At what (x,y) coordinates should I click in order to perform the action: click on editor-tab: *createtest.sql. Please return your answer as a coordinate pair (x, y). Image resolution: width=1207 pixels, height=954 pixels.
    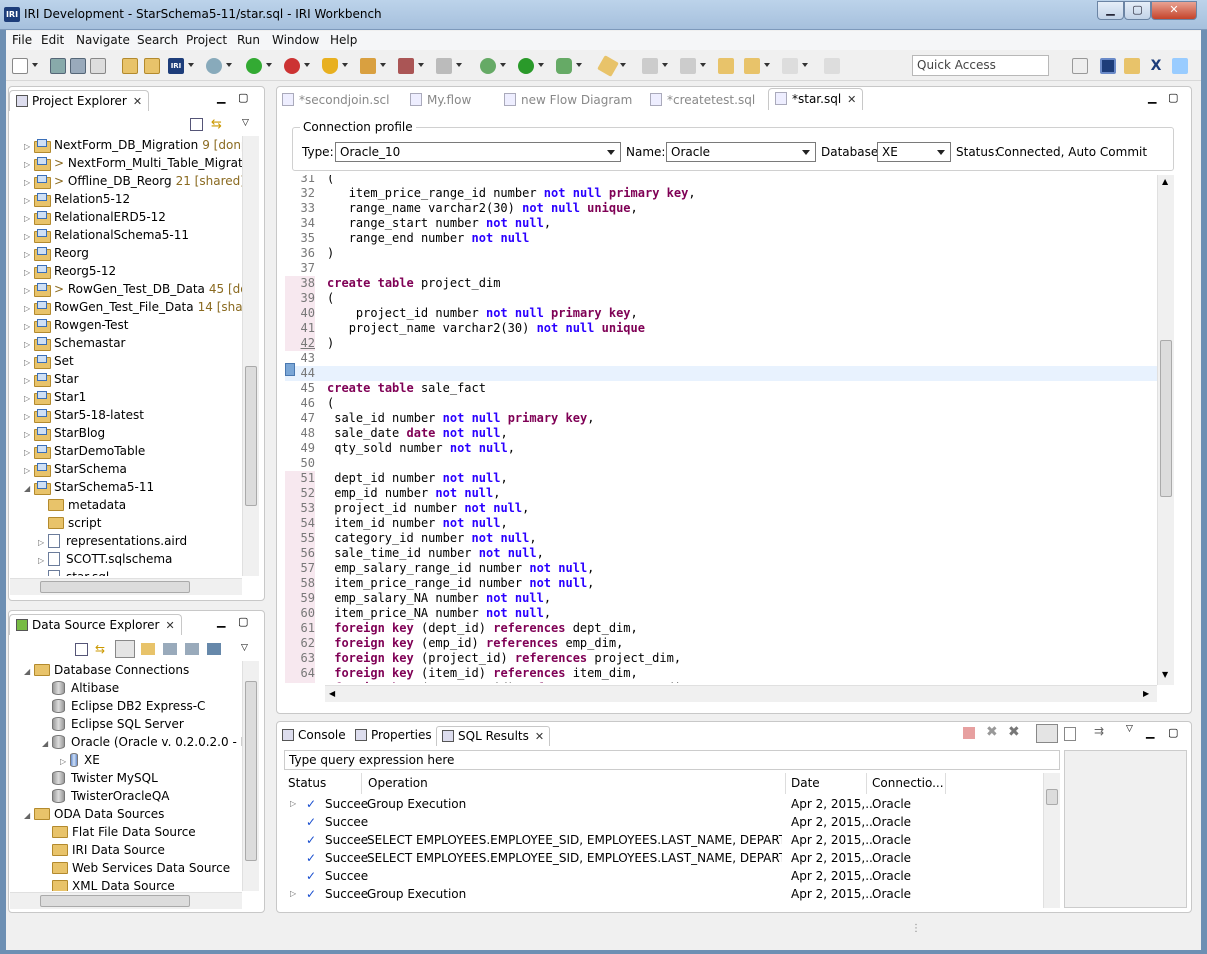
    Looking at the image, I should click on (702, 101).